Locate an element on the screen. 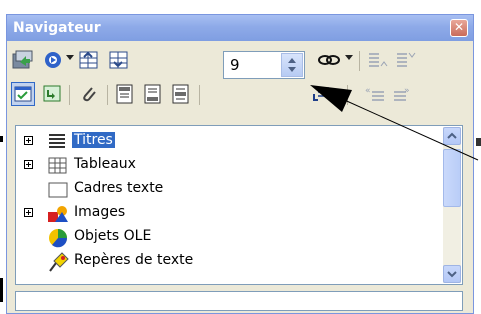 This screenshot has width=481, height=314. spin-down-icon is located at coordinates (292, 69).